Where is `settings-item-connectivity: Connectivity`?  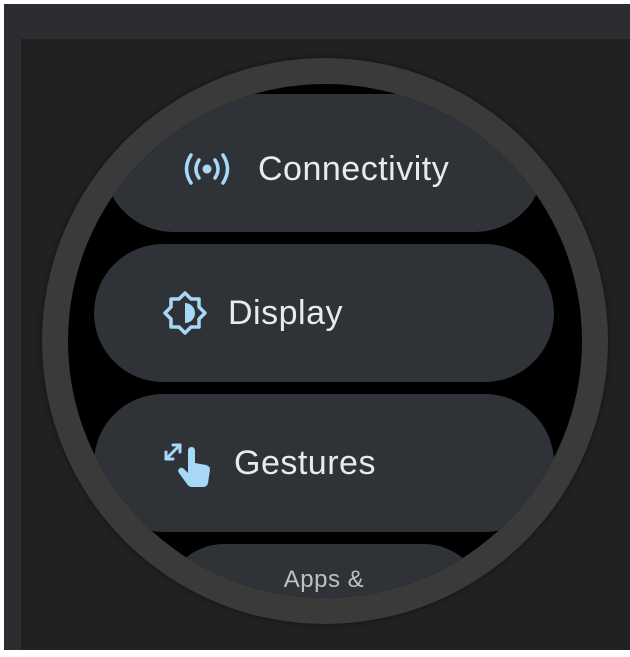 settings-item-connectivity: Connectivity is located at coordinates (324, 163).